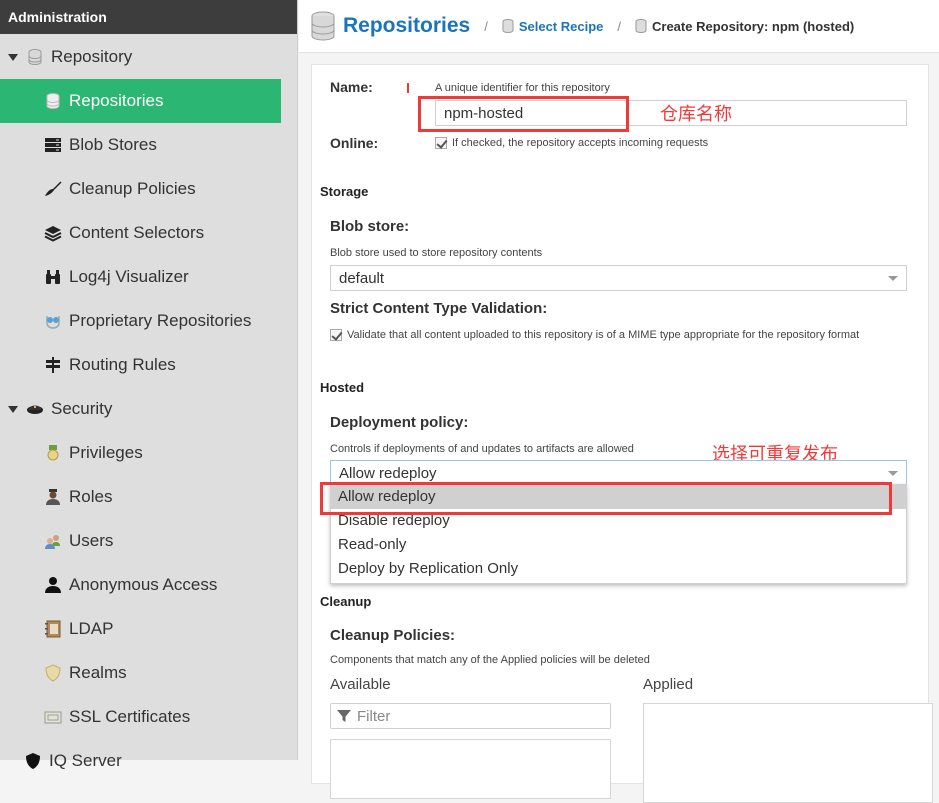 Image resolution: width=939 pixels, height=803 pixels. Describe the element at coordinates (360, 684) in the screenshot. I see `available-label: Available` at that location.